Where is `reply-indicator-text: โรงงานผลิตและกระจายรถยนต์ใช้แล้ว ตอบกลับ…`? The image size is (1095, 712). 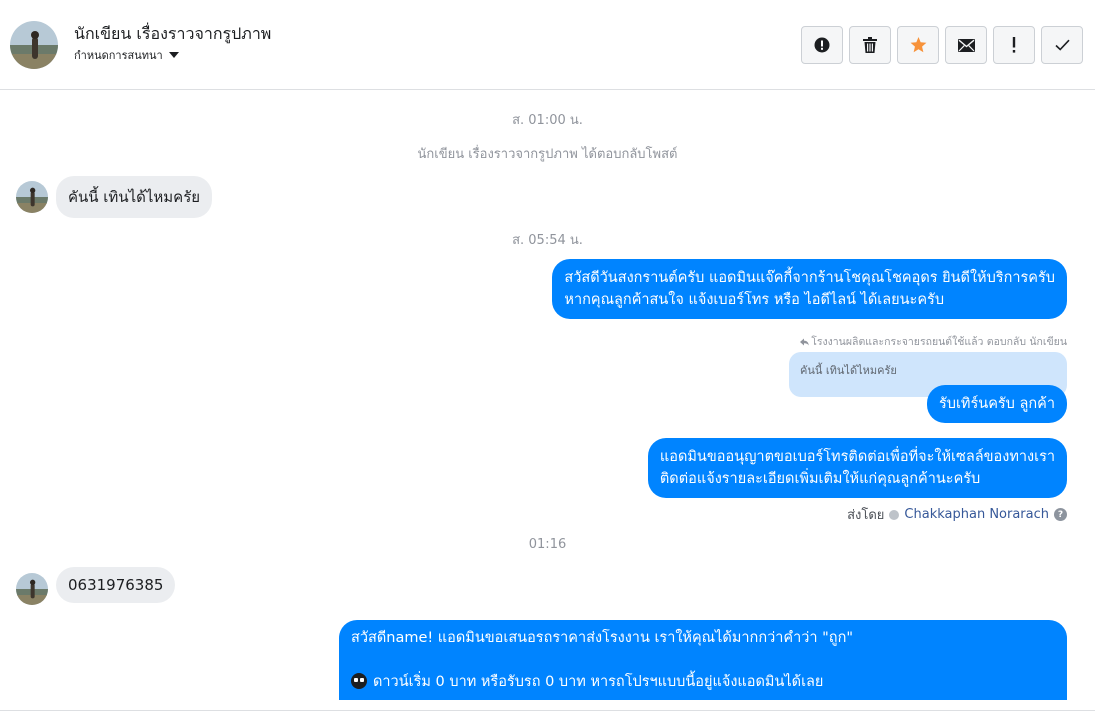
reply-indicator-text: โรงงานผลิตและกระจายรถยนต์ใช้แล้ว ตอบกลับ… is located at coordinates (939, 342).